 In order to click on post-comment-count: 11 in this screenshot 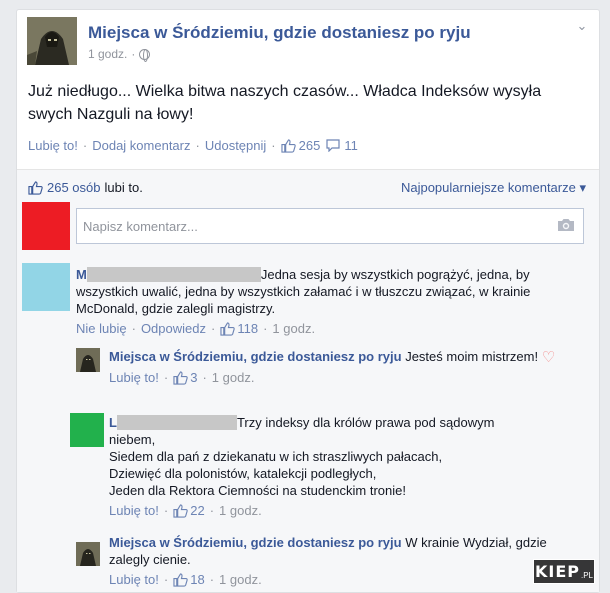, I will do `click(351, 145)`.